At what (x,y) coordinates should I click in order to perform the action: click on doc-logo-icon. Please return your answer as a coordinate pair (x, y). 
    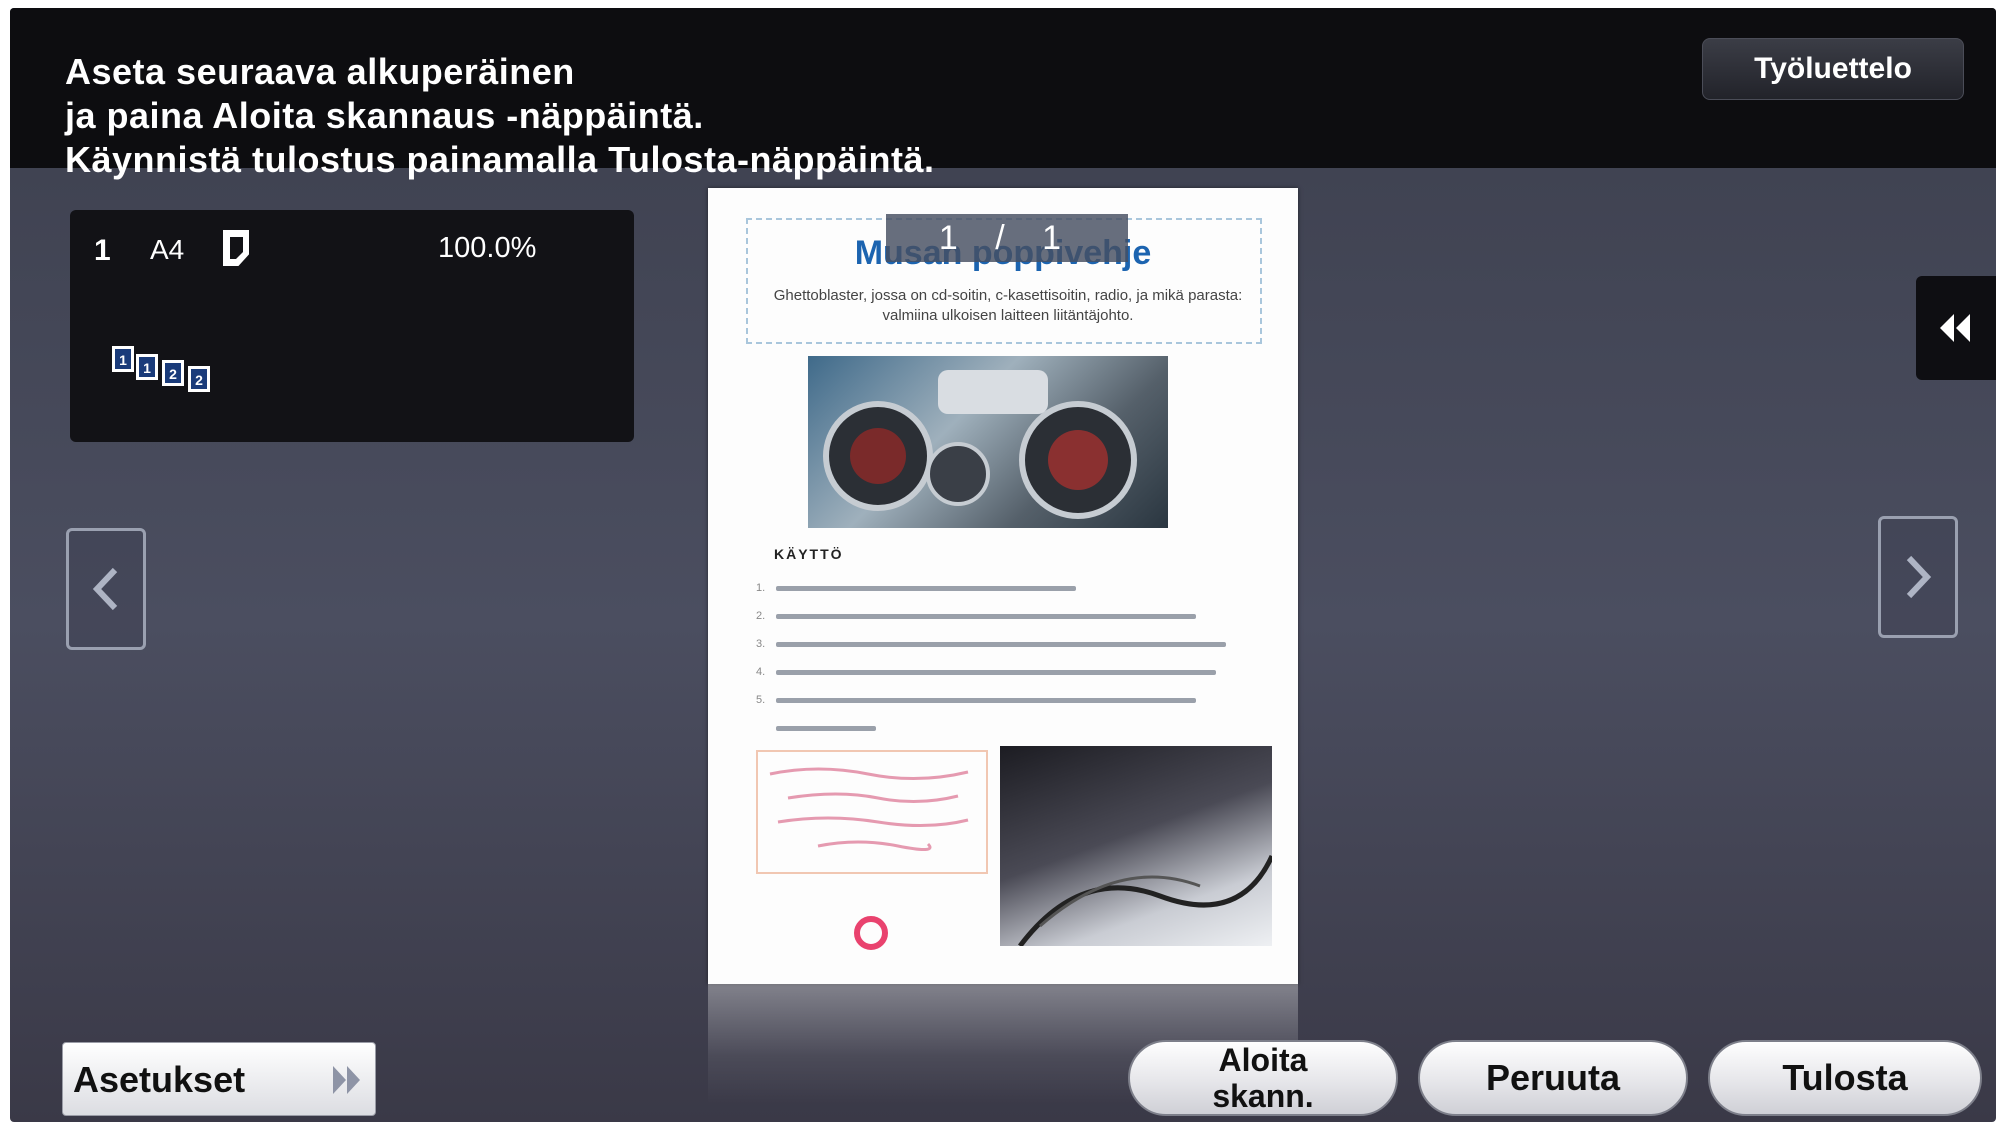
    Looking at the image, I should click on (871, 933).